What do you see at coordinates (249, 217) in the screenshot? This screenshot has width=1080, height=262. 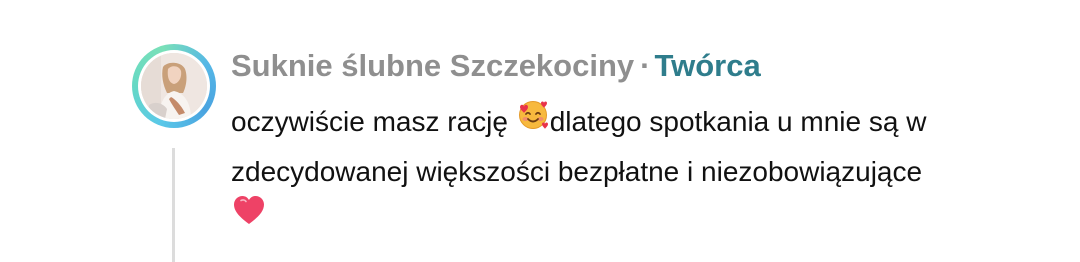 I see `red-heart-icon` at bounding box center [249, 217].